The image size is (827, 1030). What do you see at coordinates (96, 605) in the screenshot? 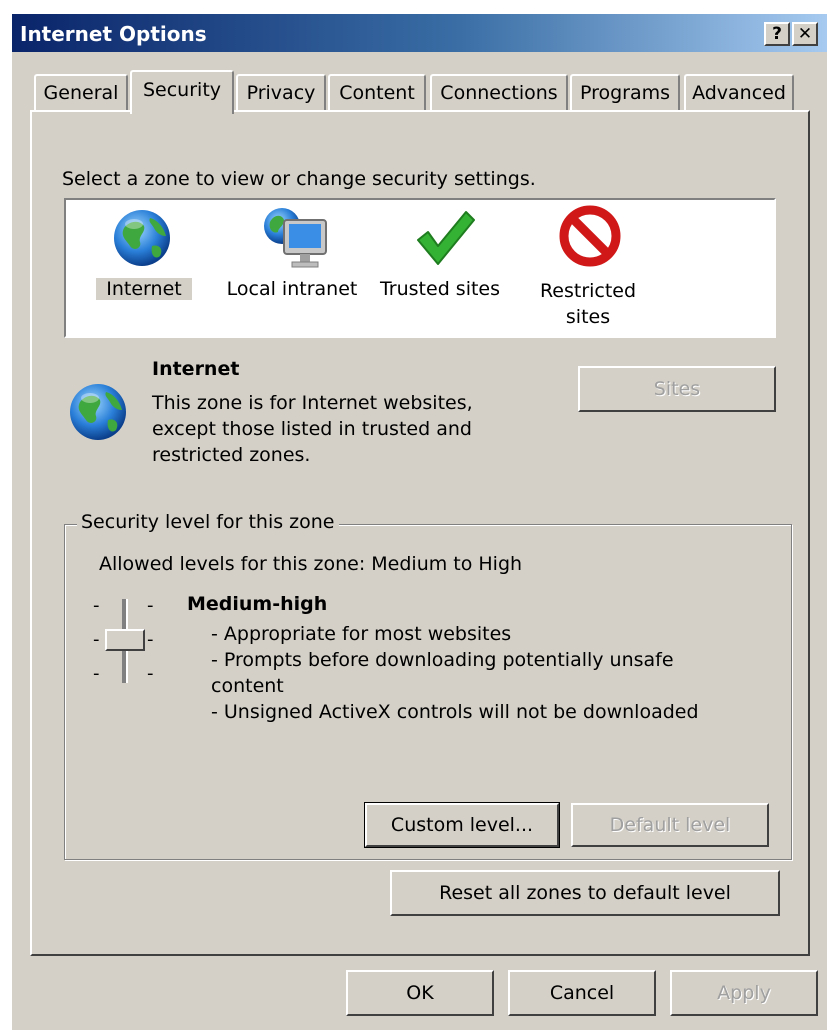
I see `slider-tick-top-left: -` at bounding box center [96, 605].